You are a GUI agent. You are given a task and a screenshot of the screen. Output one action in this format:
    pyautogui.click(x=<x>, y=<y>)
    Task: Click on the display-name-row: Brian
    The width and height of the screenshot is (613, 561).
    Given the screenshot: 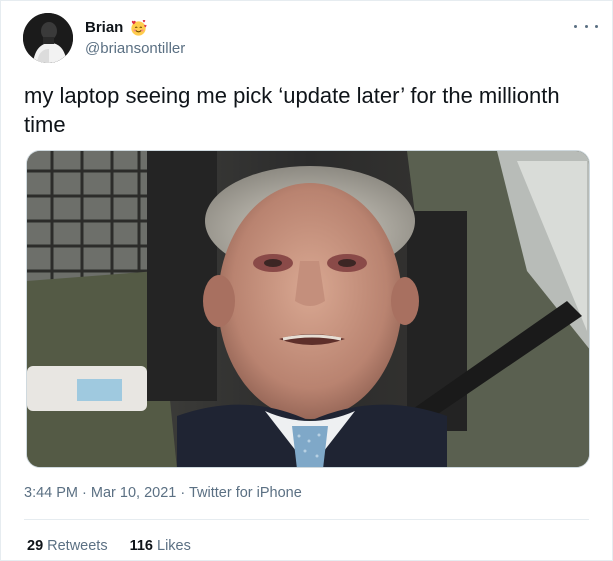 What is the action you would take?
    pyautogui.click(x=135, y=27)
    